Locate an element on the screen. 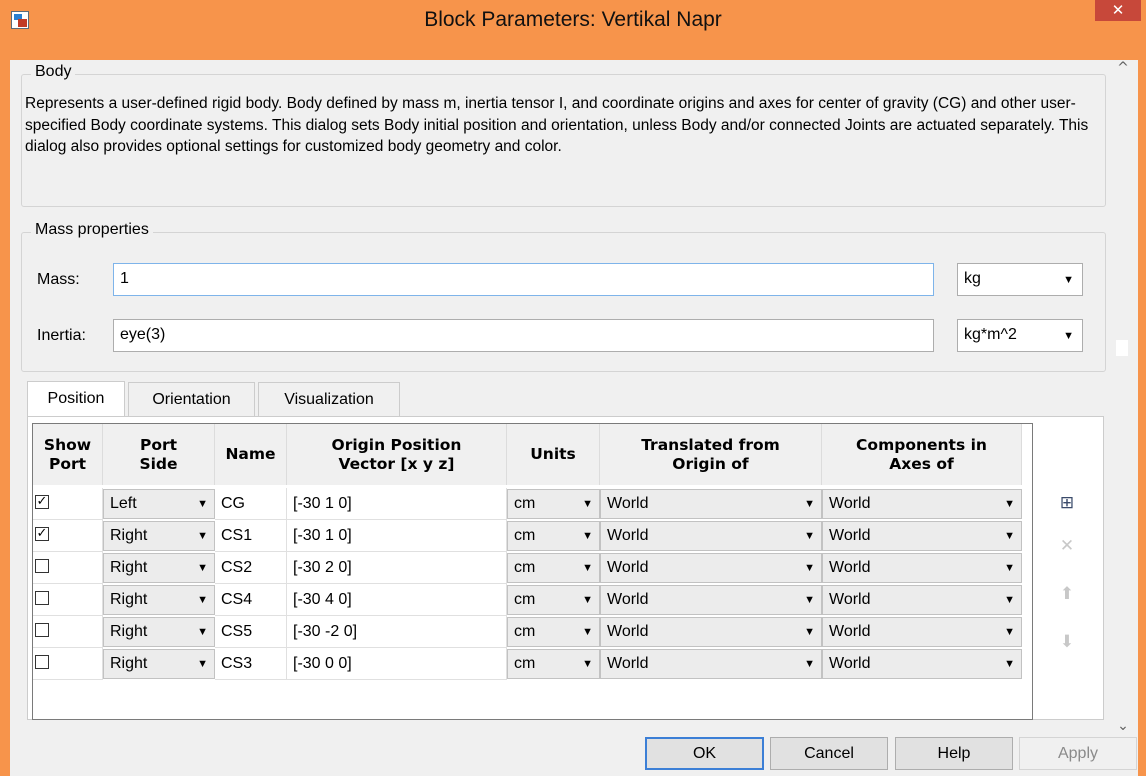 This screenshot has width=1146, height=776. add-row-icon: ⊞ is located at coordinates (1067, 503).